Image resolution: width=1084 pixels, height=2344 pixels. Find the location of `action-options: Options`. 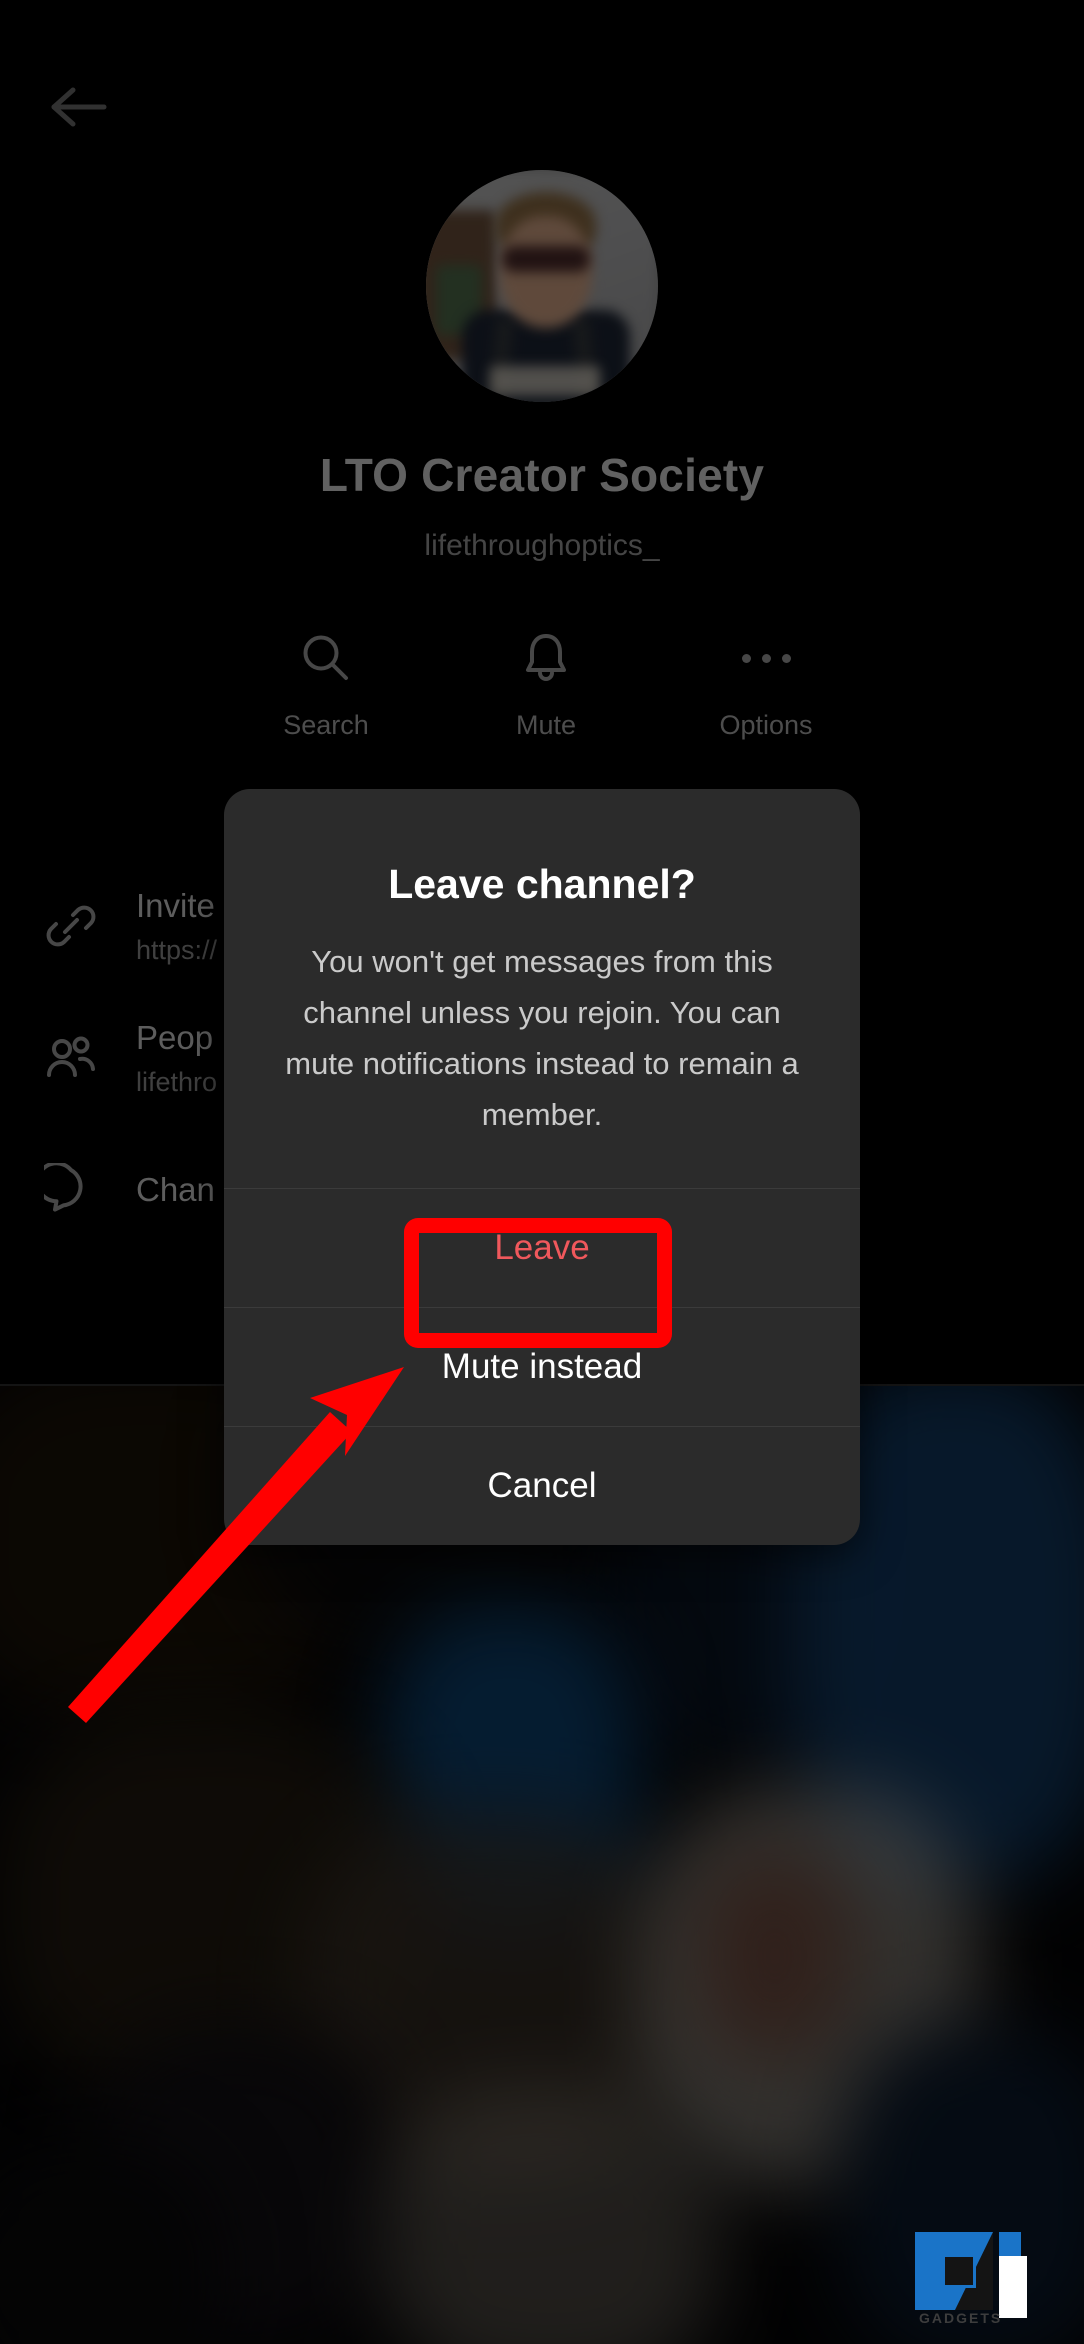

action-options: Options is located at coordinates (766, 685).